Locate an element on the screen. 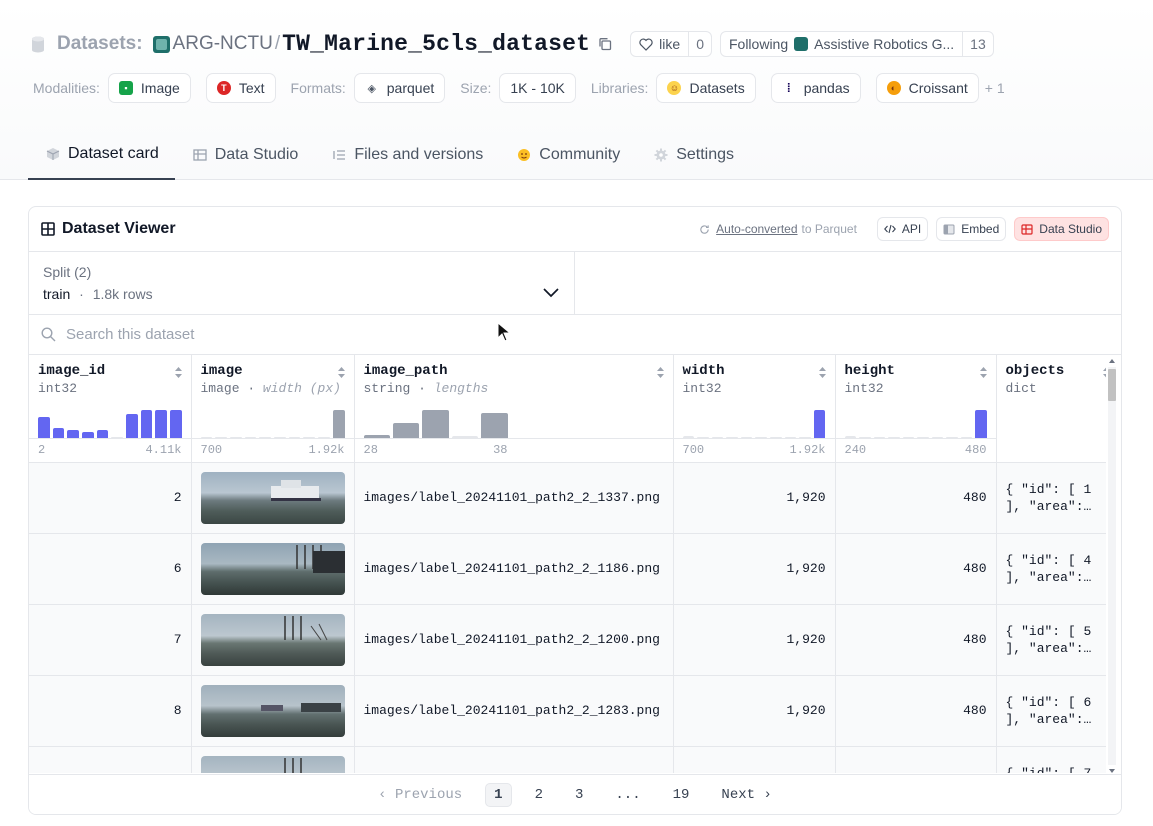 The width and height of the screenshot is (1153, 826). mouse-cursor-icon is located at coordinates (504, 332).